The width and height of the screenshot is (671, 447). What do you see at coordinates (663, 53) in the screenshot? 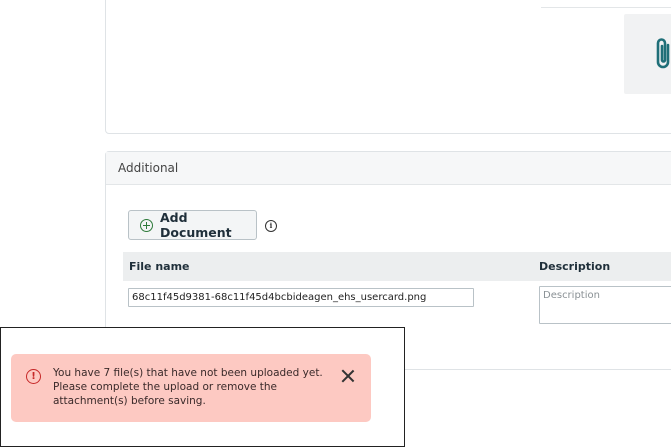
I see `paperclip-icon` at bounding box center [663, 53].